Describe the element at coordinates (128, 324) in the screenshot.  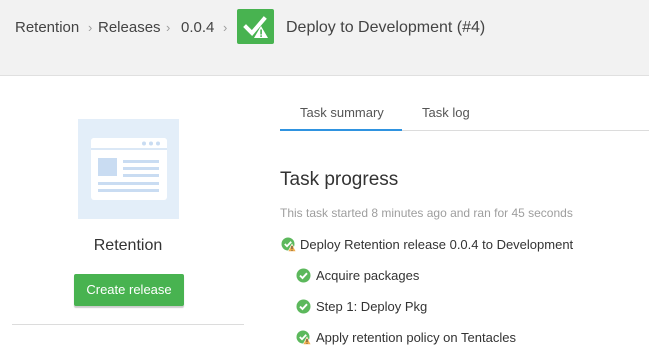
I see `divider` at that location.